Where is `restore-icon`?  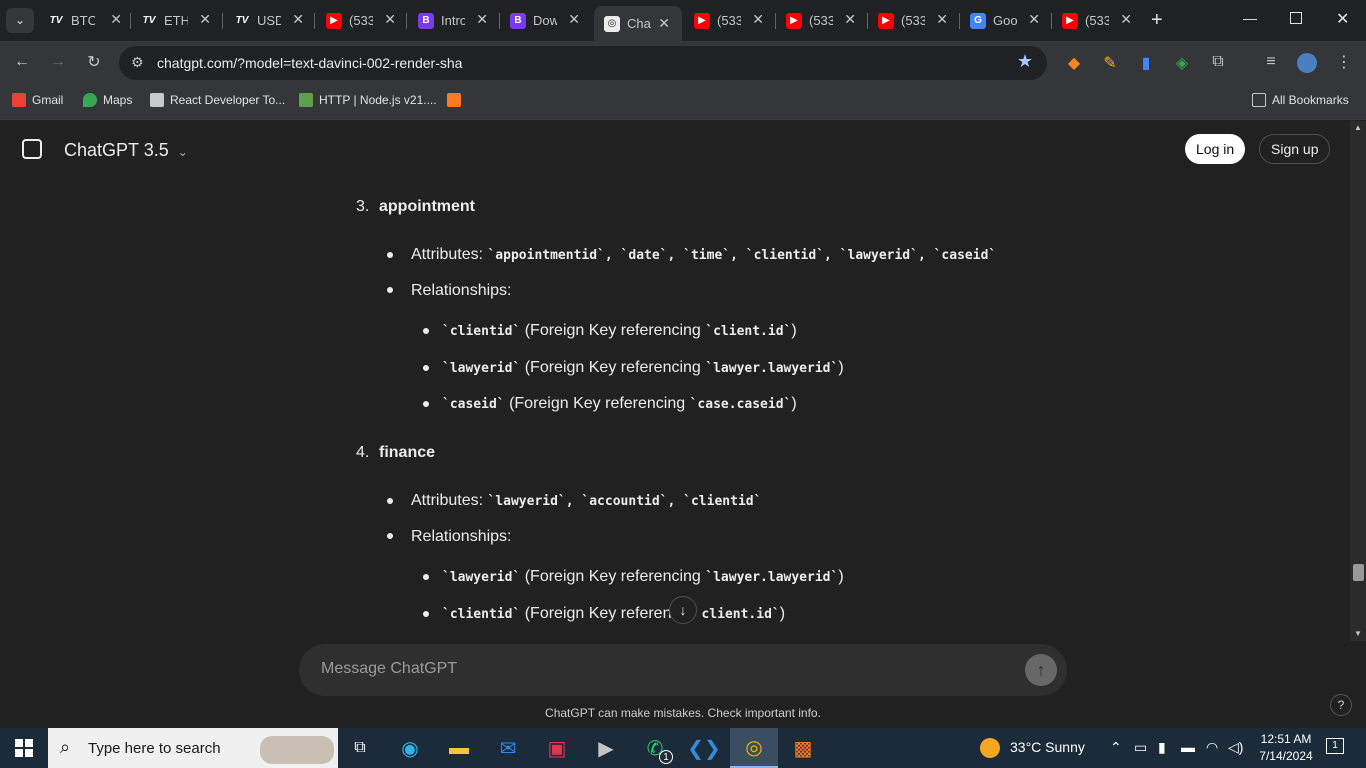
restore-icon is located at coordinates (1296, 18).